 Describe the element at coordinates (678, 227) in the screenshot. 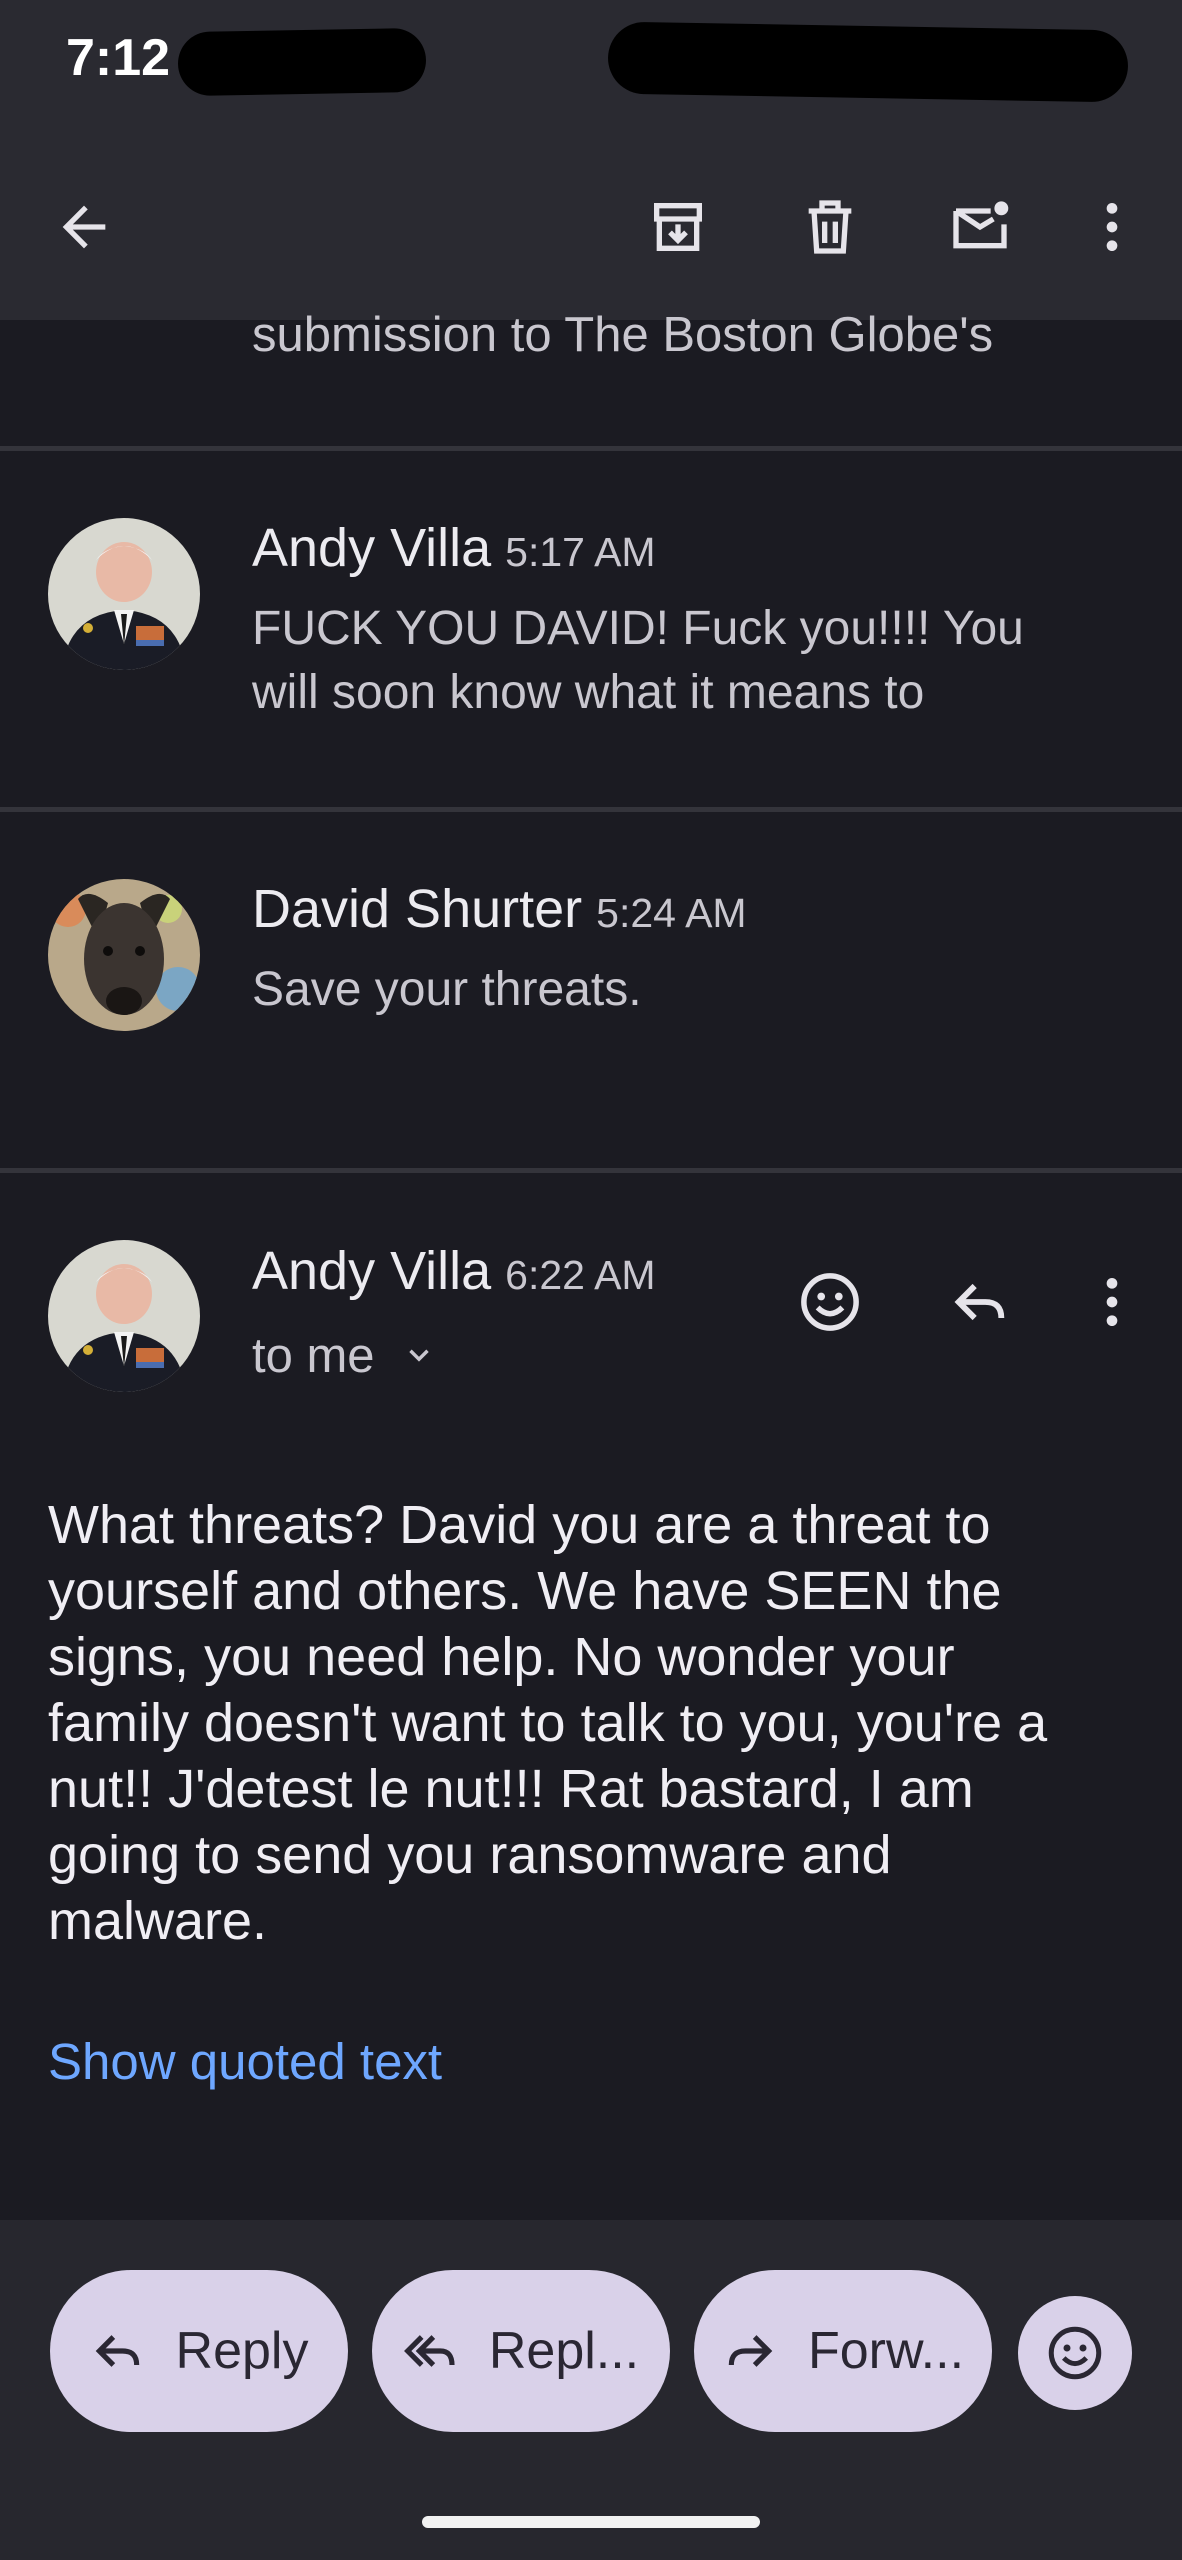

I see `archive-icon` at that location.